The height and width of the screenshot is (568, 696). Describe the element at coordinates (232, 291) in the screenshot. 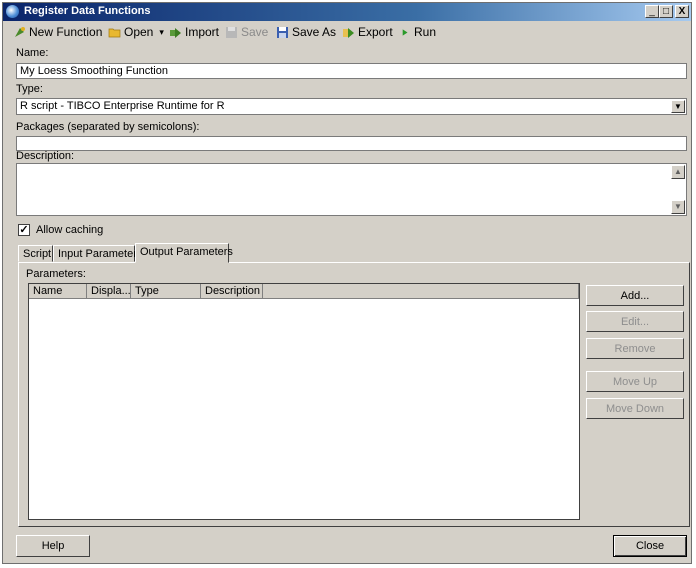

I see `column-header-description: Description` at that location.